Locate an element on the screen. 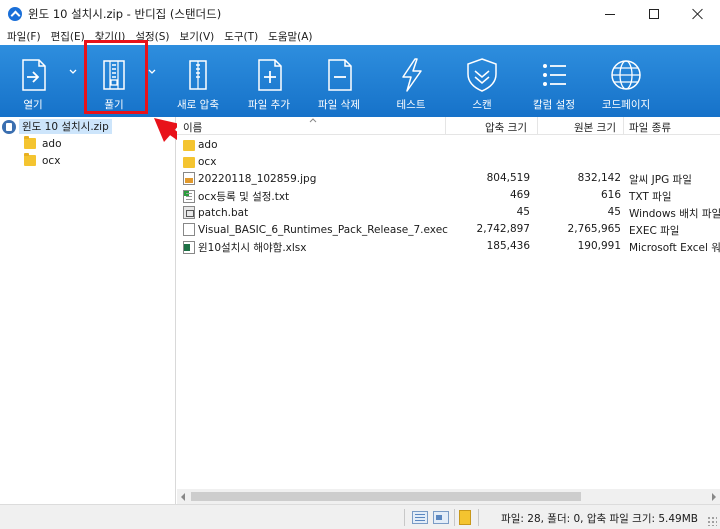 Image resolution: width=720 pixels, height=529 pixels. packed-size: 2,742,897 is located at coordinates (503, 229).